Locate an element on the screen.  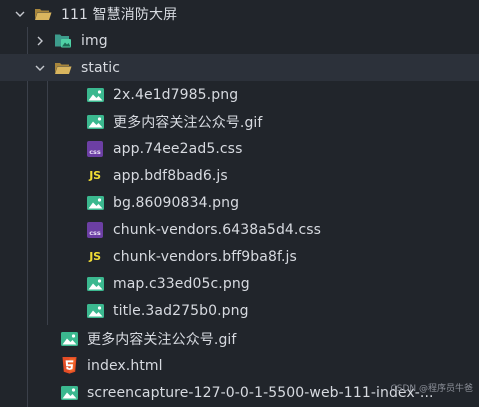
file-name: title.3ad275b0.png is located at coordinates (181, 310).